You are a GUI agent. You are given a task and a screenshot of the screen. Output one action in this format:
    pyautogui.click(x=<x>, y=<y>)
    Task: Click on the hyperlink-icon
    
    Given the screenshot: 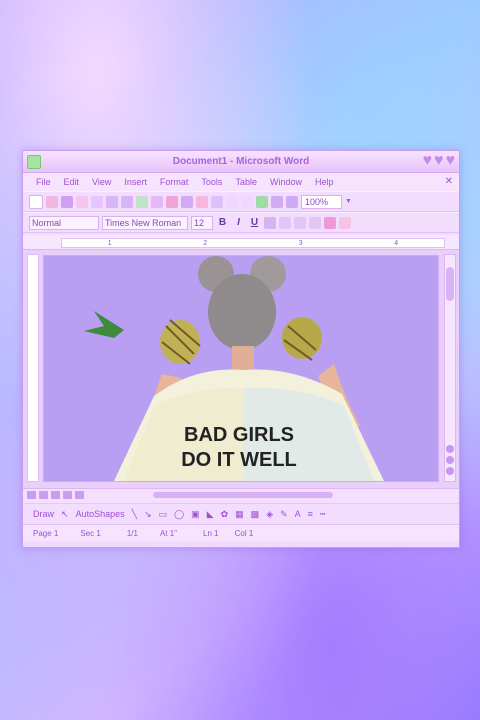 What is the action you would take?
    pyautogui.click(x=262, y=201)
    